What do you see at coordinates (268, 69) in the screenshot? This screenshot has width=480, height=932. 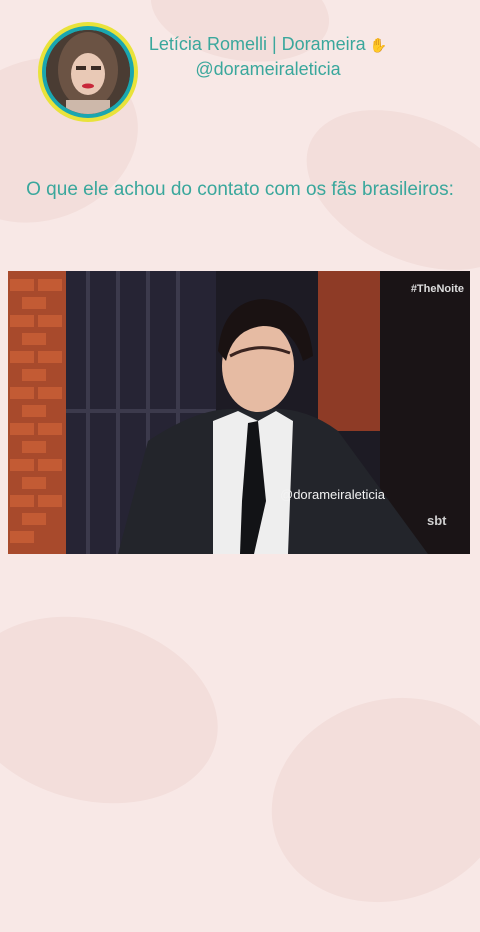 I see `profile-handle: @dorameiraleticia` at bounding box center [268, 69].